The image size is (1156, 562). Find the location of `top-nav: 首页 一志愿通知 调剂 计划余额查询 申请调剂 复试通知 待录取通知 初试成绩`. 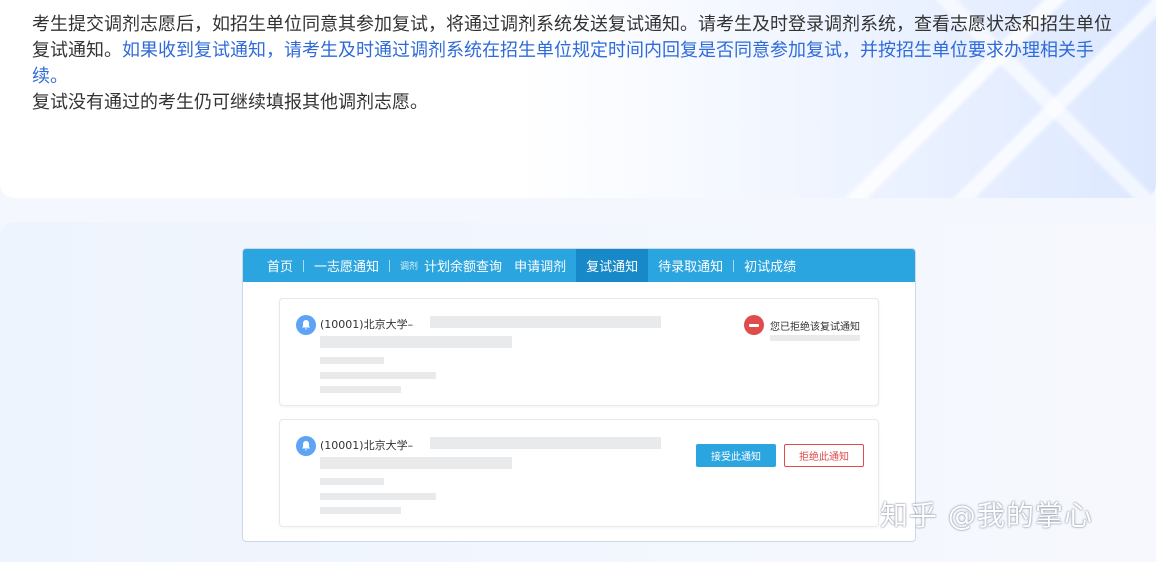

top-nav: 首页 一志愿通知 调剂 计划余额查询 申请调剂 复试通知 待录取通知 初试成绩 is located at coordinates (579, 265).